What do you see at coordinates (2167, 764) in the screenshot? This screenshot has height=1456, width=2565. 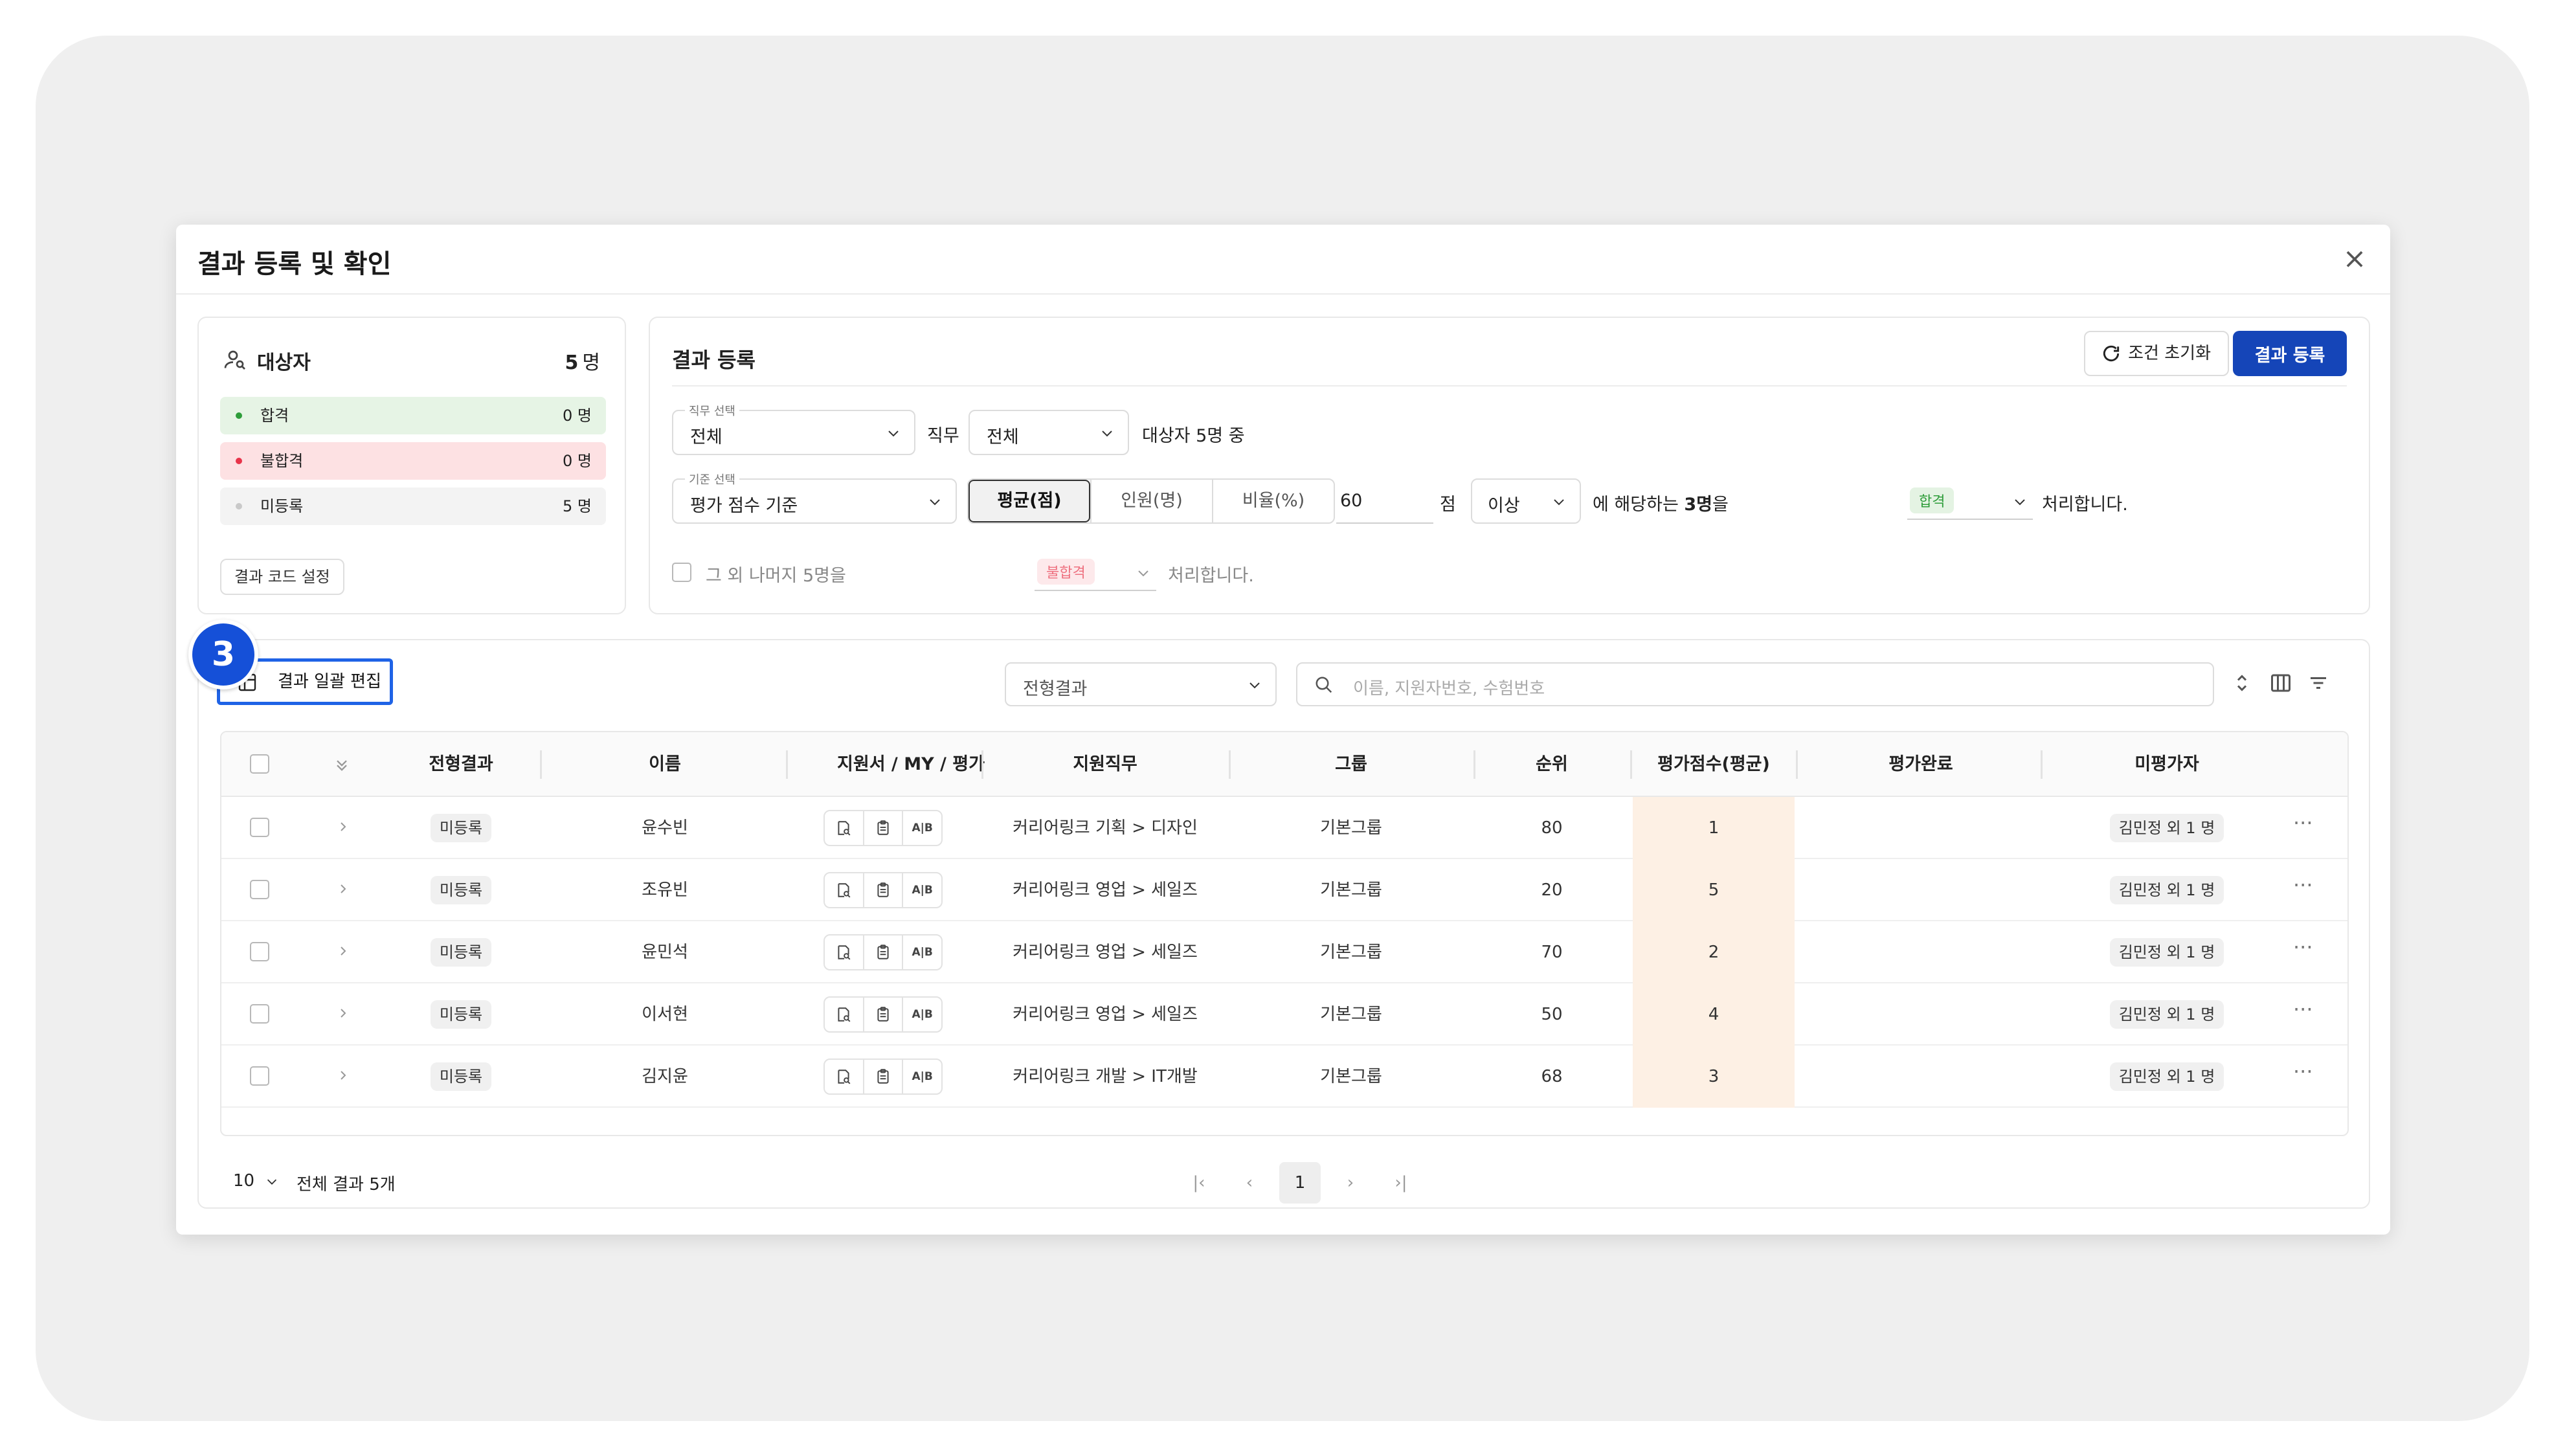 I see `col-pending: 미평가자` at bounding box center [2167, 764].